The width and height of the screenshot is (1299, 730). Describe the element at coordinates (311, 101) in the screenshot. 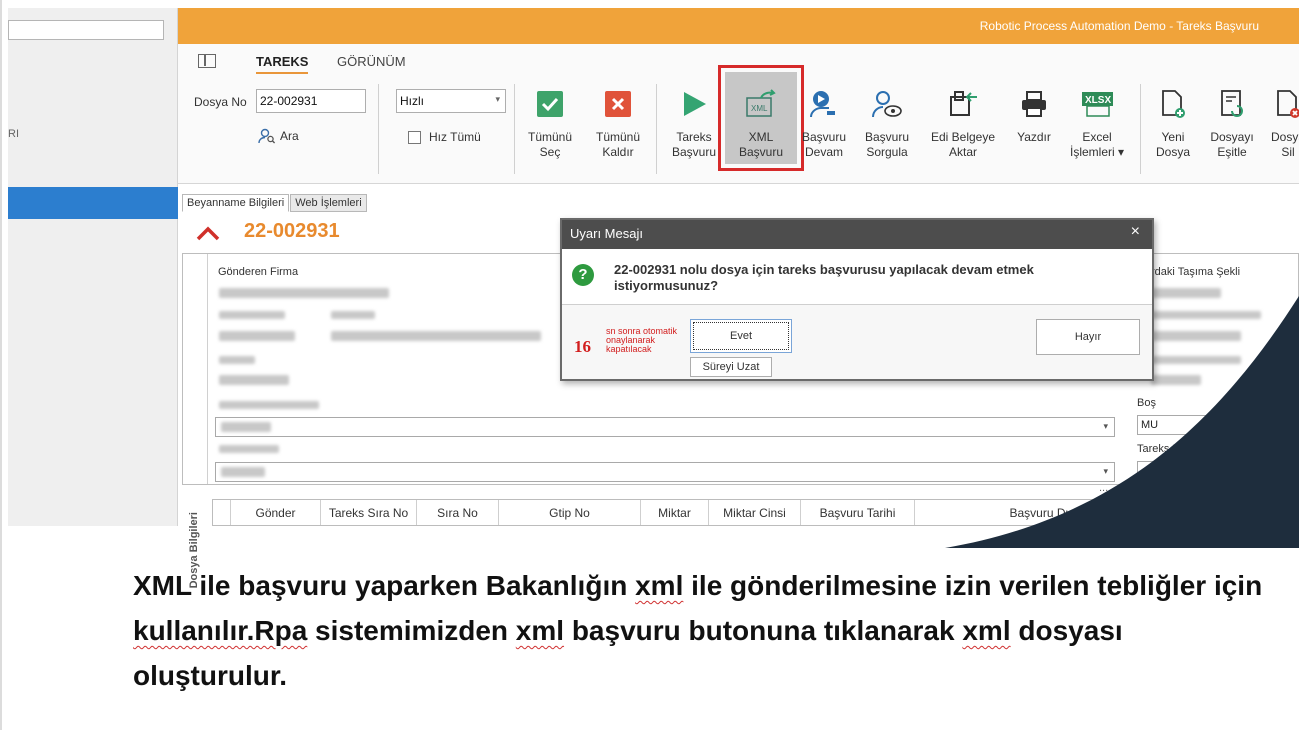

I see `dosya-no-input: 22-002931` at that location.